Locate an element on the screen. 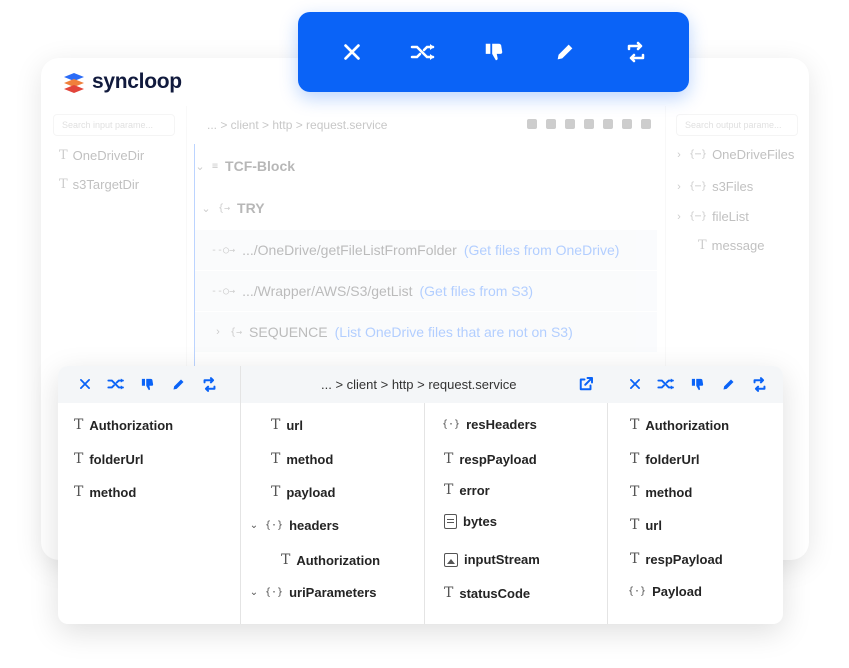 The height and width of the screenshot is (668, 849). input-var-row: T s3TargetDir is located at coordinates (99, 184).